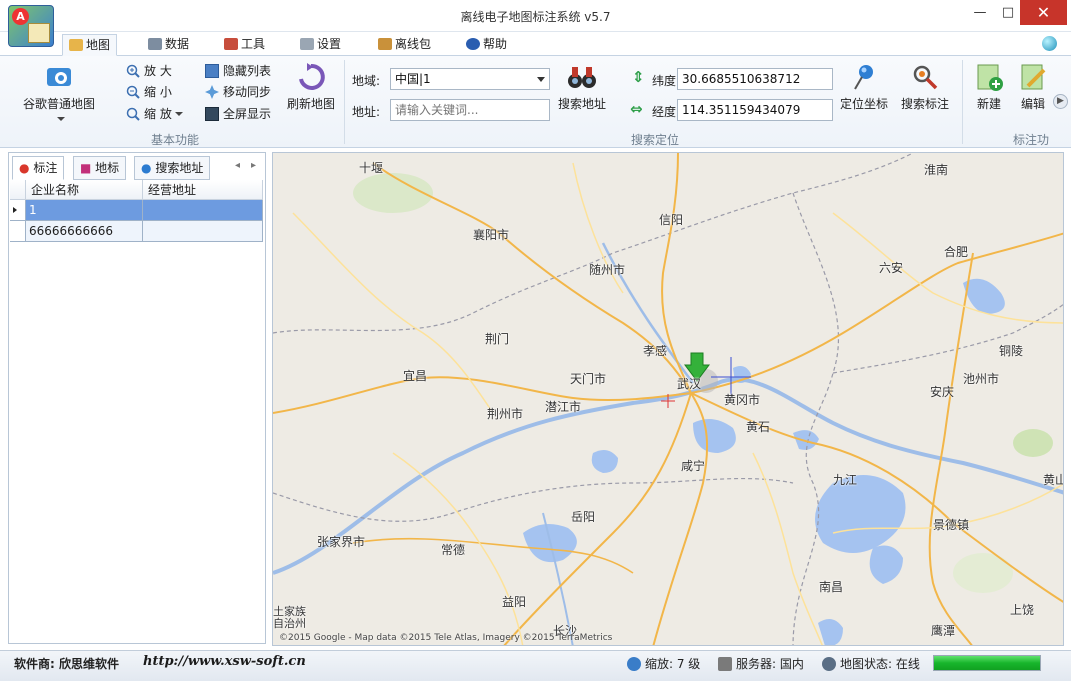  I want to click on tab-label: 地图, so click(98, 45).